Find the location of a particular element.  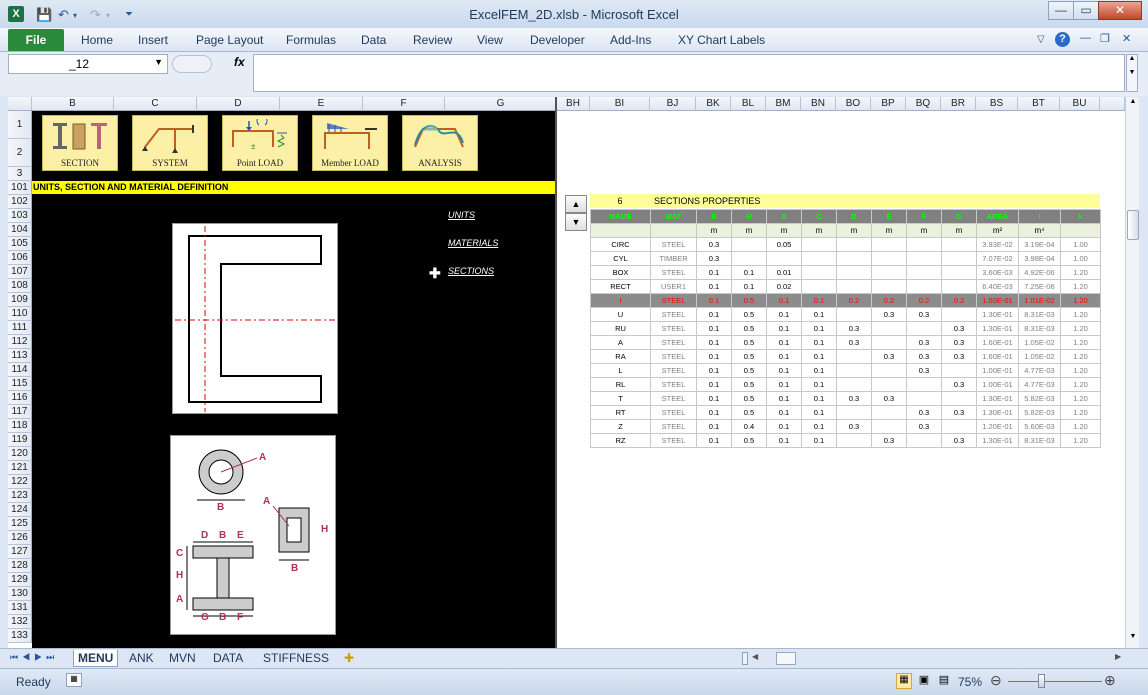

column-header: E is located at coordinates (321, 104).